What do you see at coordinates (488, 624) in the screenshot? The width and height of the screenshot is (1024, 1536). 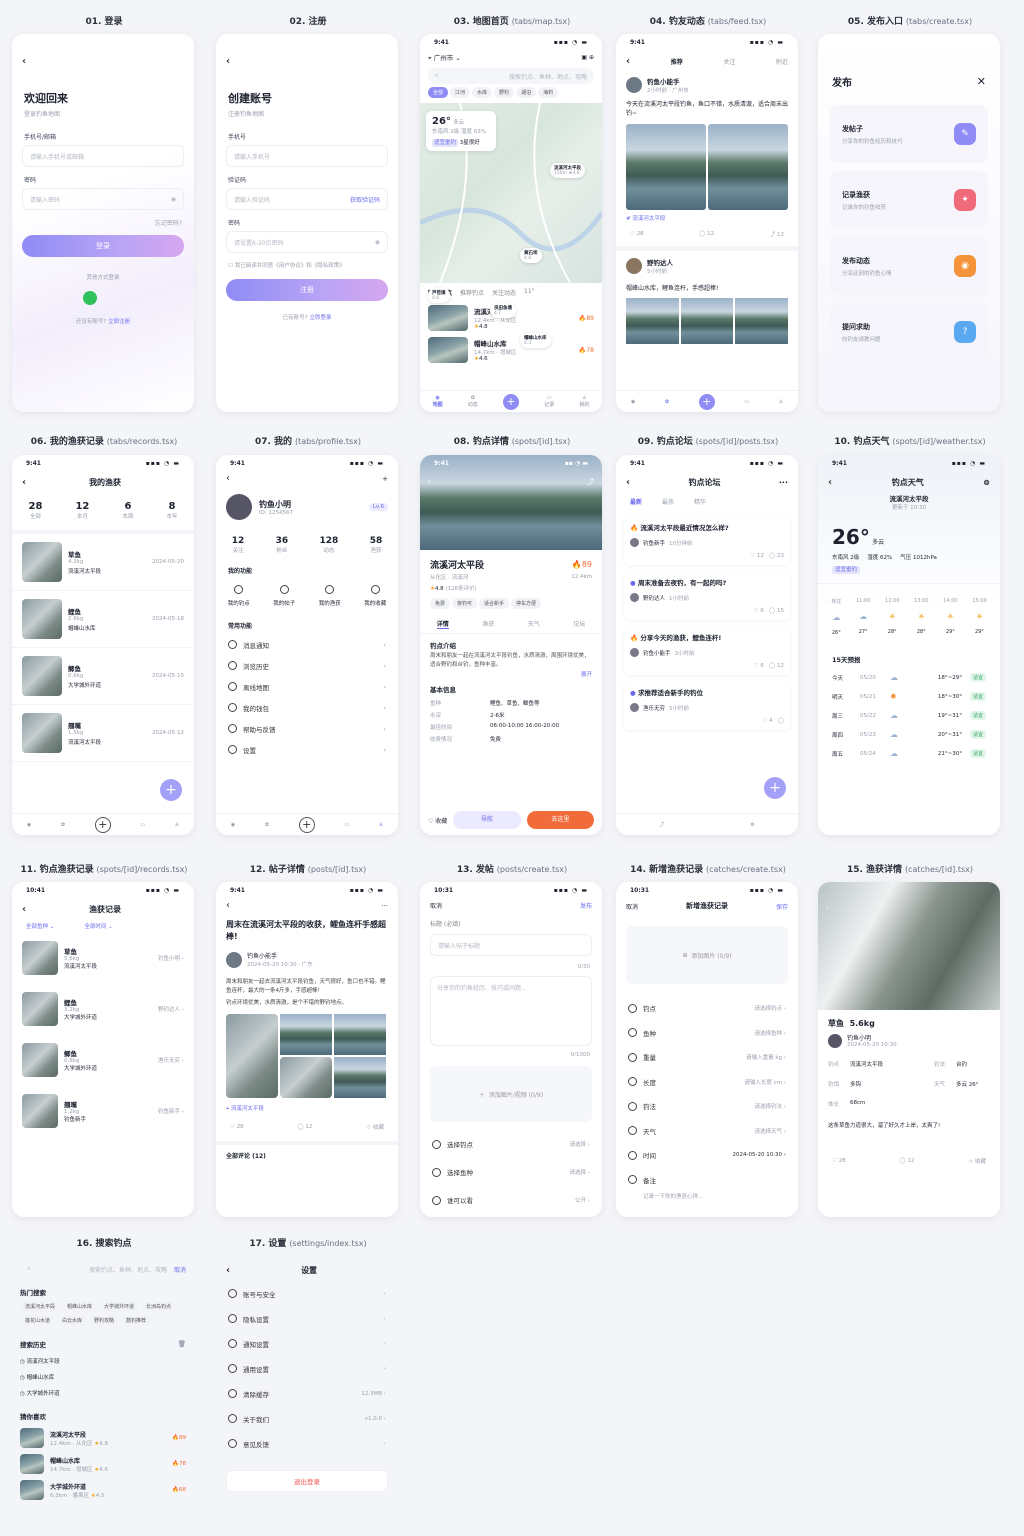 I see `detail-tab: 渔获` at bounding box center [488, 624].